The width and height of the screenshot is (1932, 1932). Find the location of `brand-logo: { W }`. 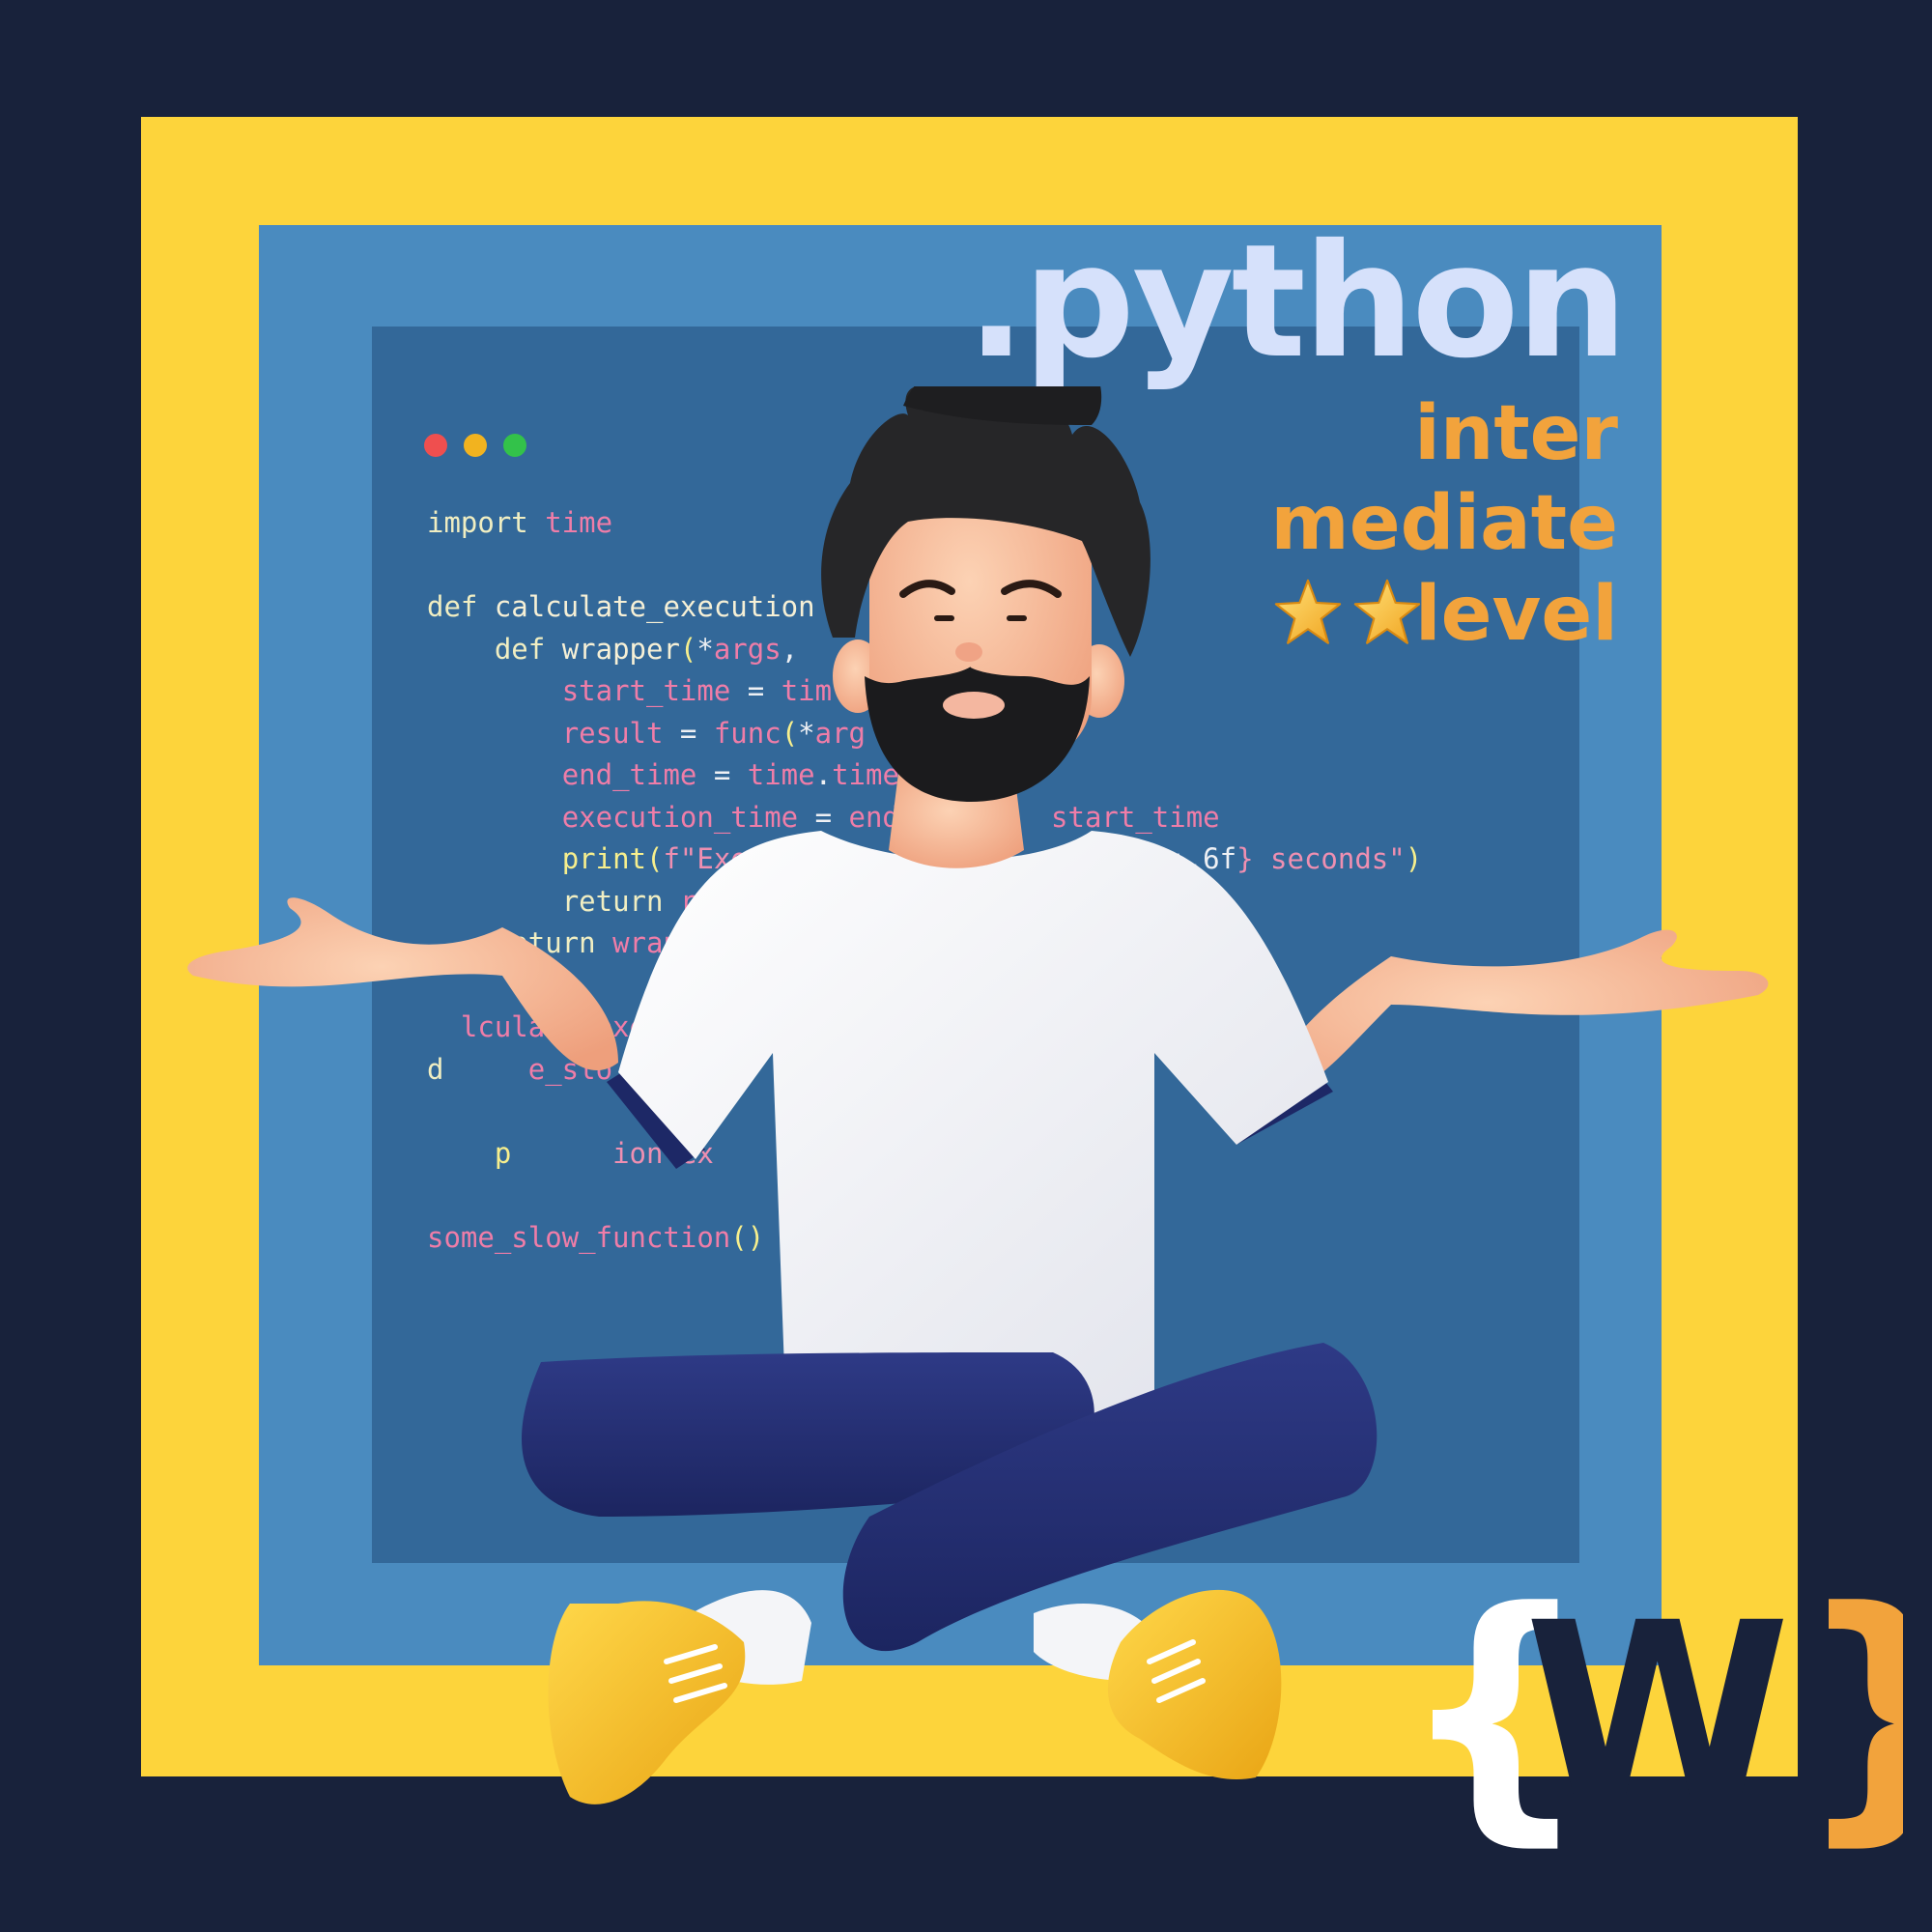

brand-logo: { W } is located at coordinates (1651, 1713).